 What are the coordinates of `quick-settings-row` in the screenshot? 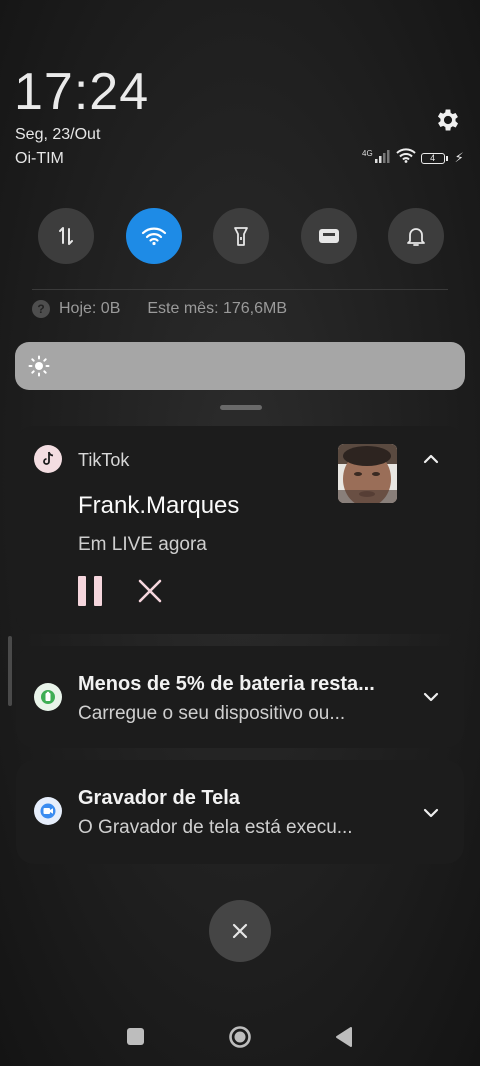 It's located at (241, 236).